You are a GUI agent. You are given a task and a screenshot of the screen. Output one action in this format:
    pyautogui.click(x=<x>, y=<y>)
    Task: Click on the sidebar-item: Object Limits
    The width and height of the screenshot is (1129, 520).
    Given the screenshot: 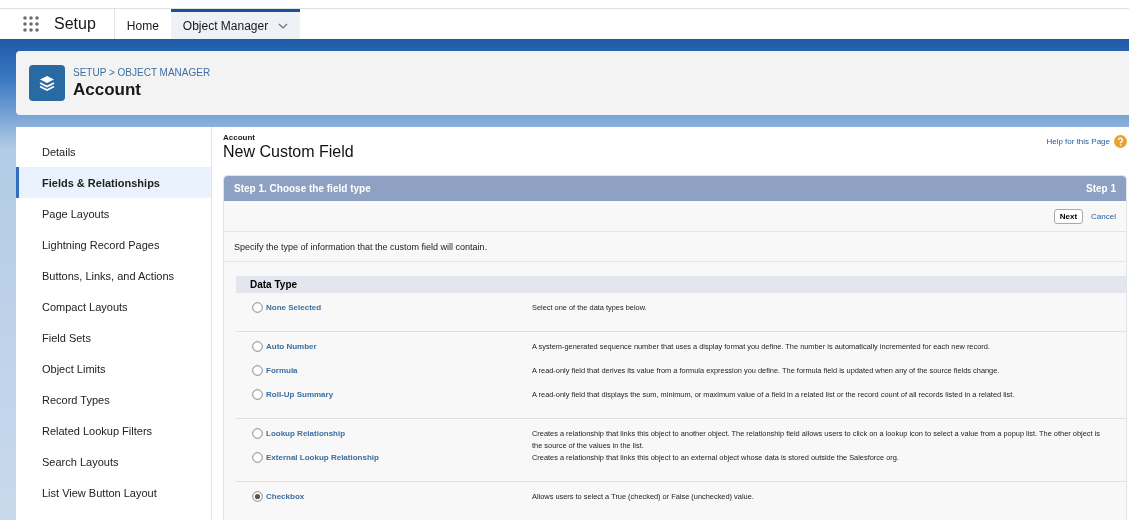 What is the action you would take?
    pyautogui.click(x=113, y=368)
    